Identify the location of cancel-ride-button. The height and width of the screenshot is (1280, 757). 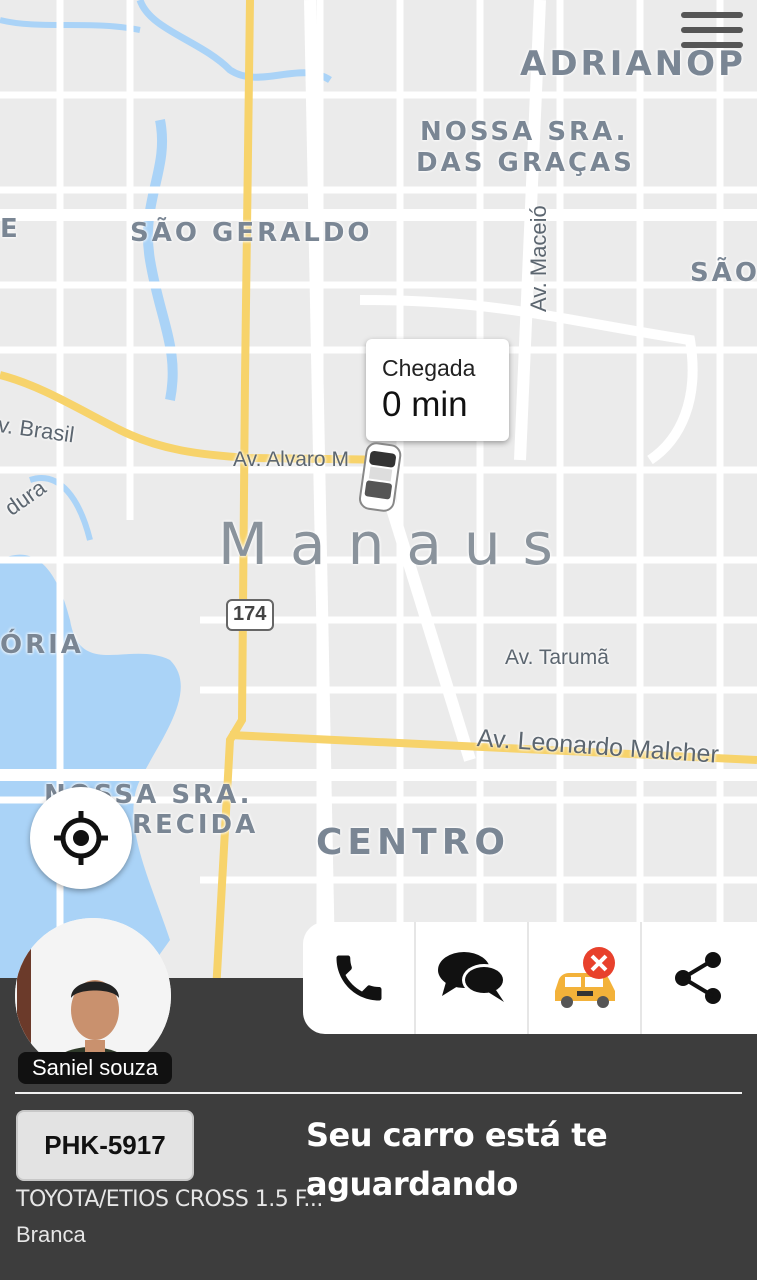
(585, 978).